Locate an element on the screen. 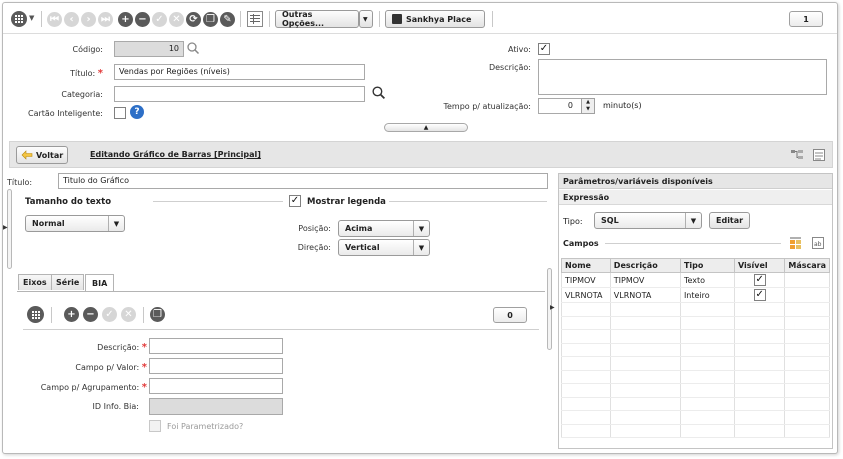 This screenshot has height=459, width=843. column-header: Tipo is located at coordinates (707, 265).